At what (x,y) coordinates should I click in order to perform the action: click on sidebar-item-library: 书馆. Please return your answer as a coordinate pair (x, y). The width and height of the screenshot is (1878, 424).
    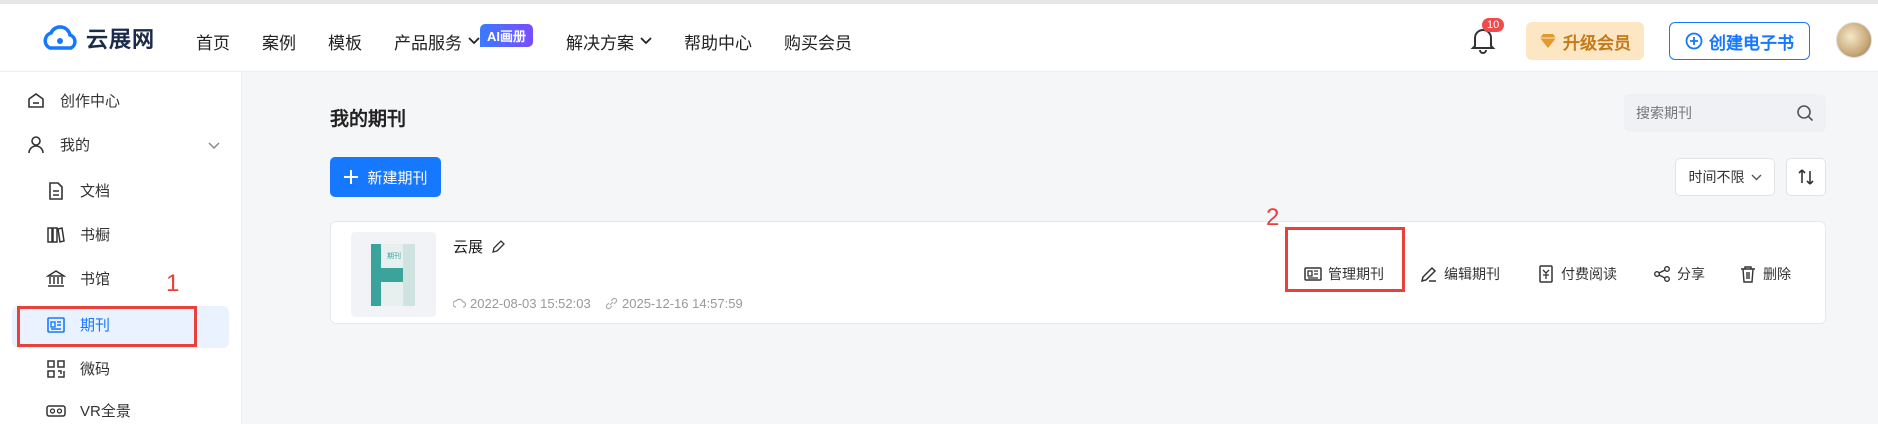
    Looking at the image, I should click on (78, 278).